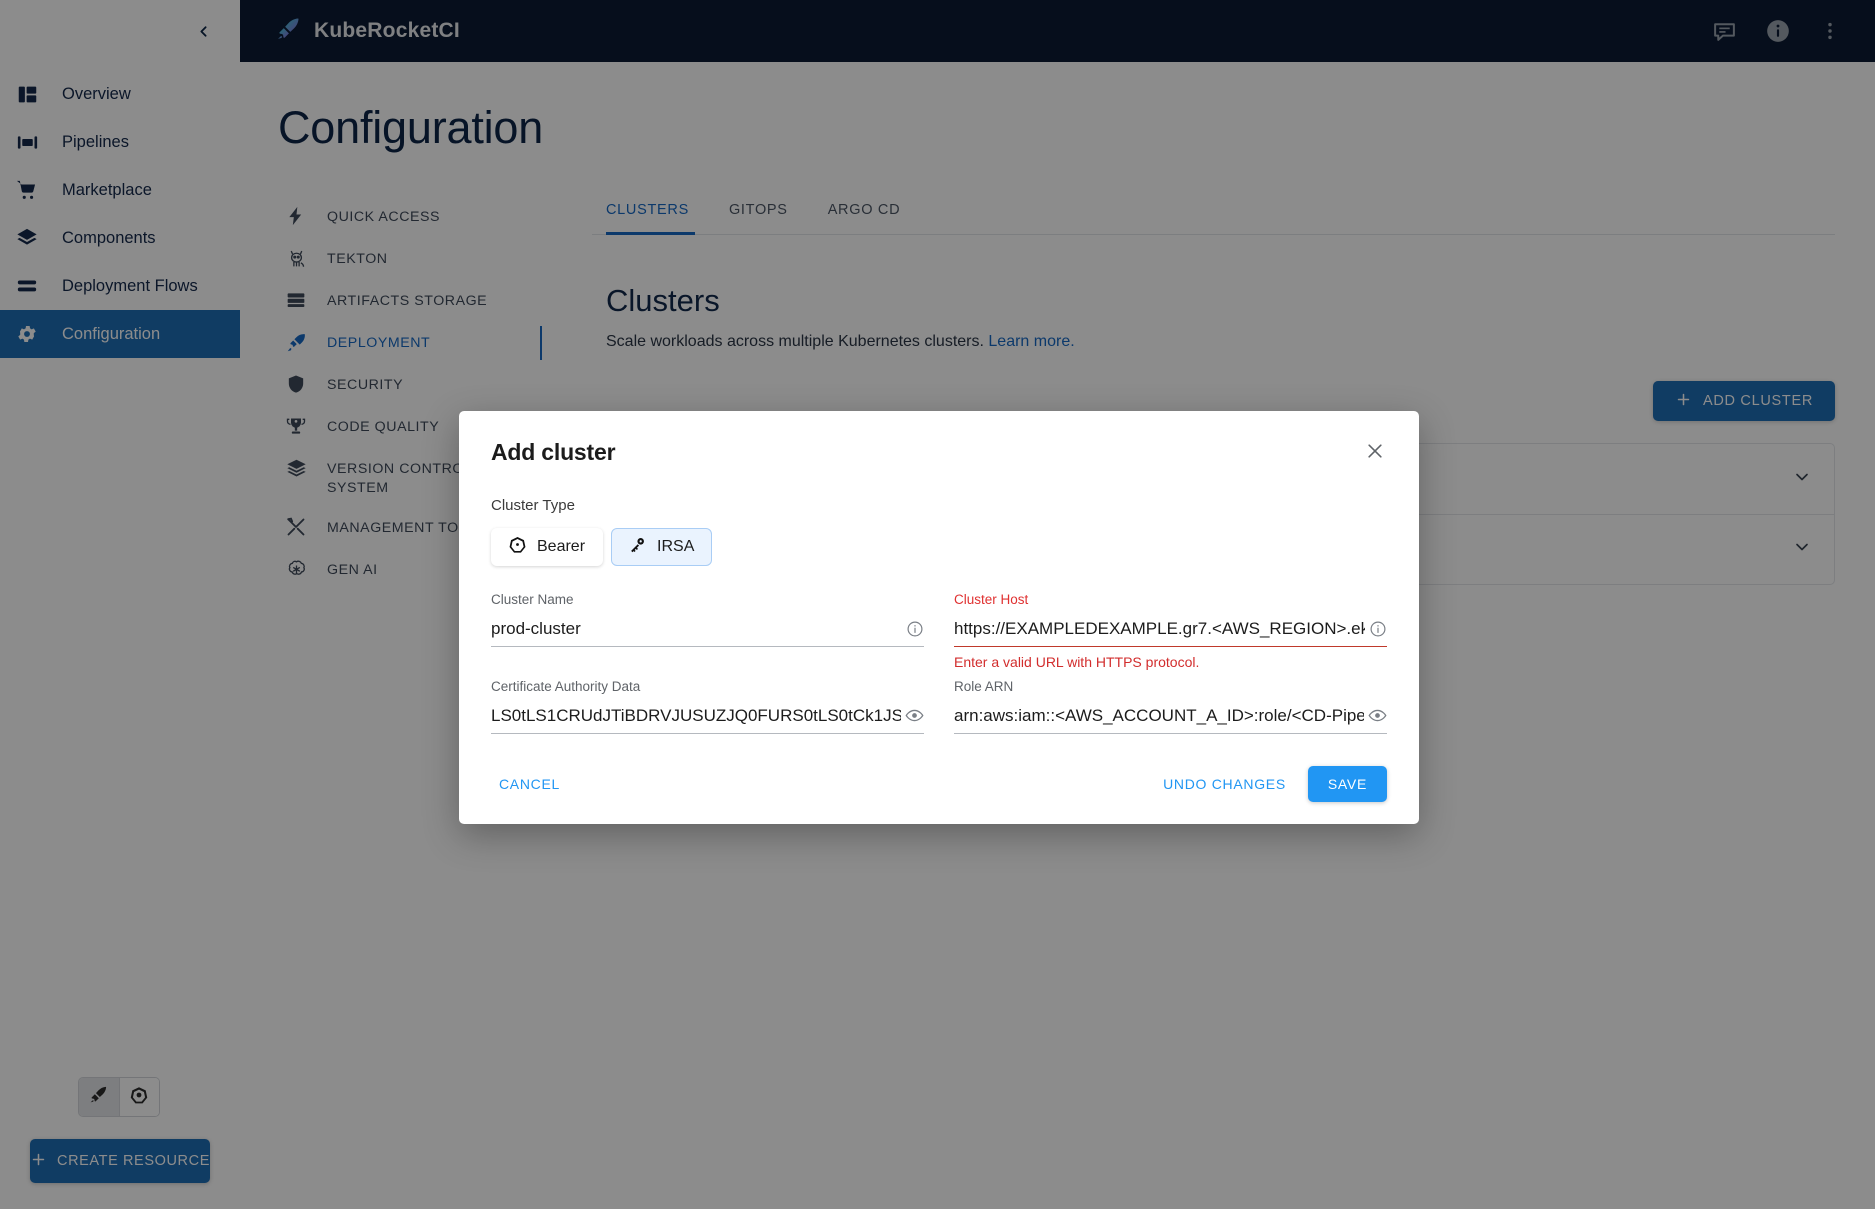 Image resolution: width=1875 pixels, height=1209 pixels. I want to click on cluster-type-irsa-button: IRSA, so click(662, 547).